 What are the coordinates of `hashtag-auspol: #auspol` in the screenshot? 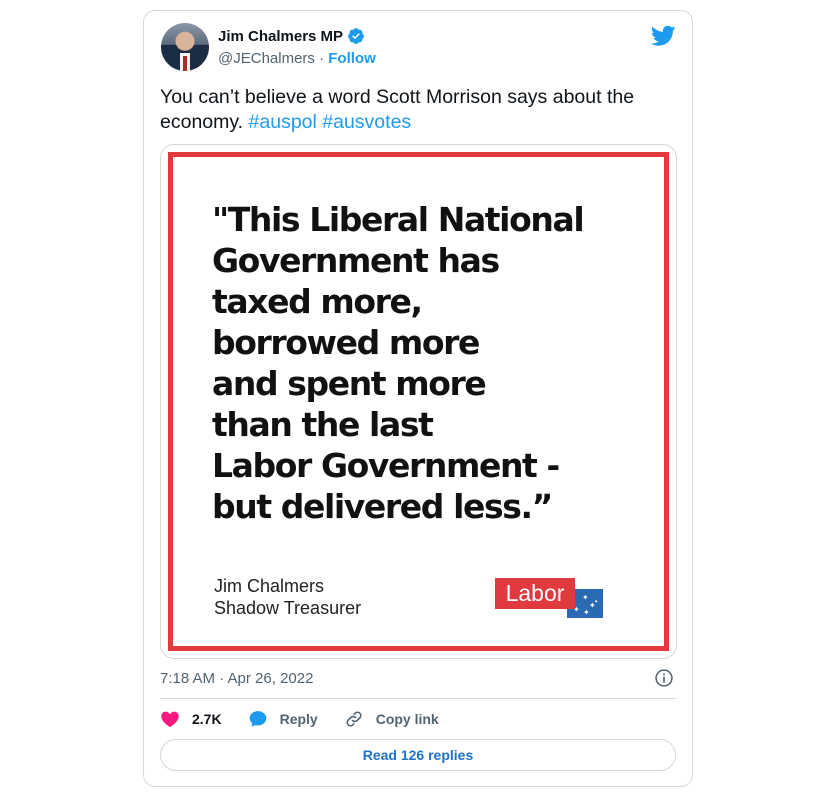 It's located at (283, 122).